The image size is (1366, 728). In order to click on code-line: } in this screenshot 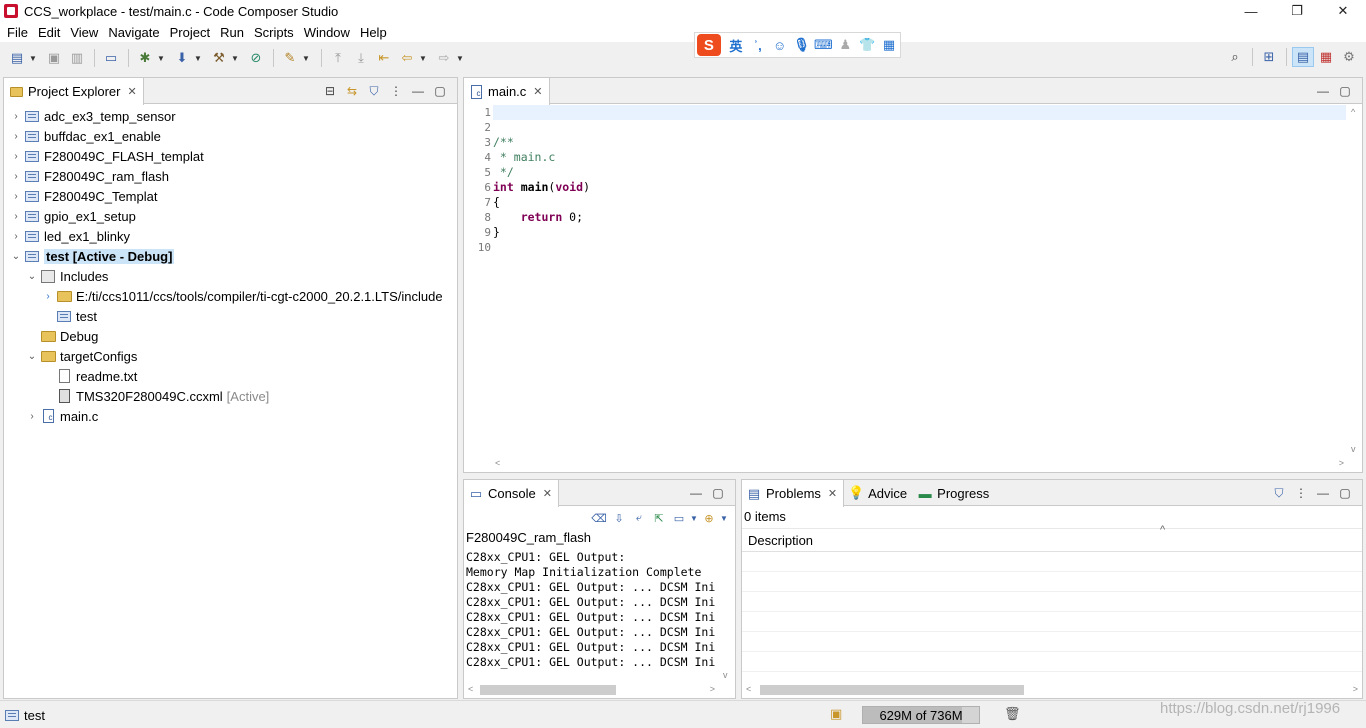, I will do `click(919, 232)`.